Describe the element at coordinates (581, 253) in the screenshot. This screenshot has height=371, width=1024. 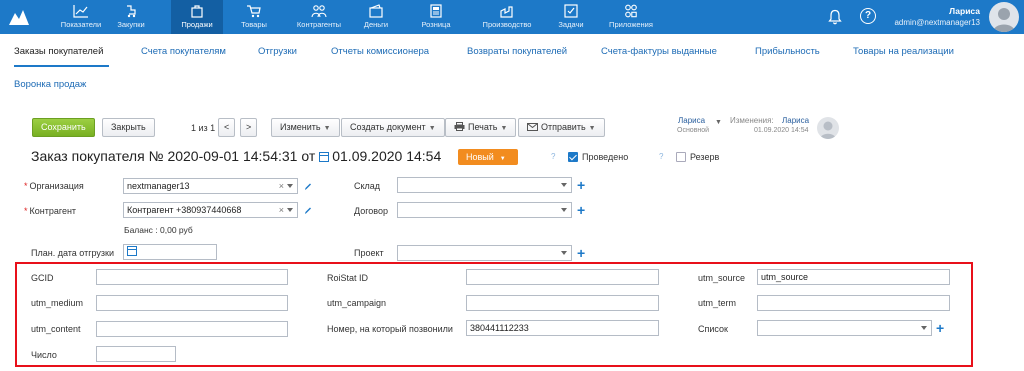
I see `add-project-icon: +` at that location.